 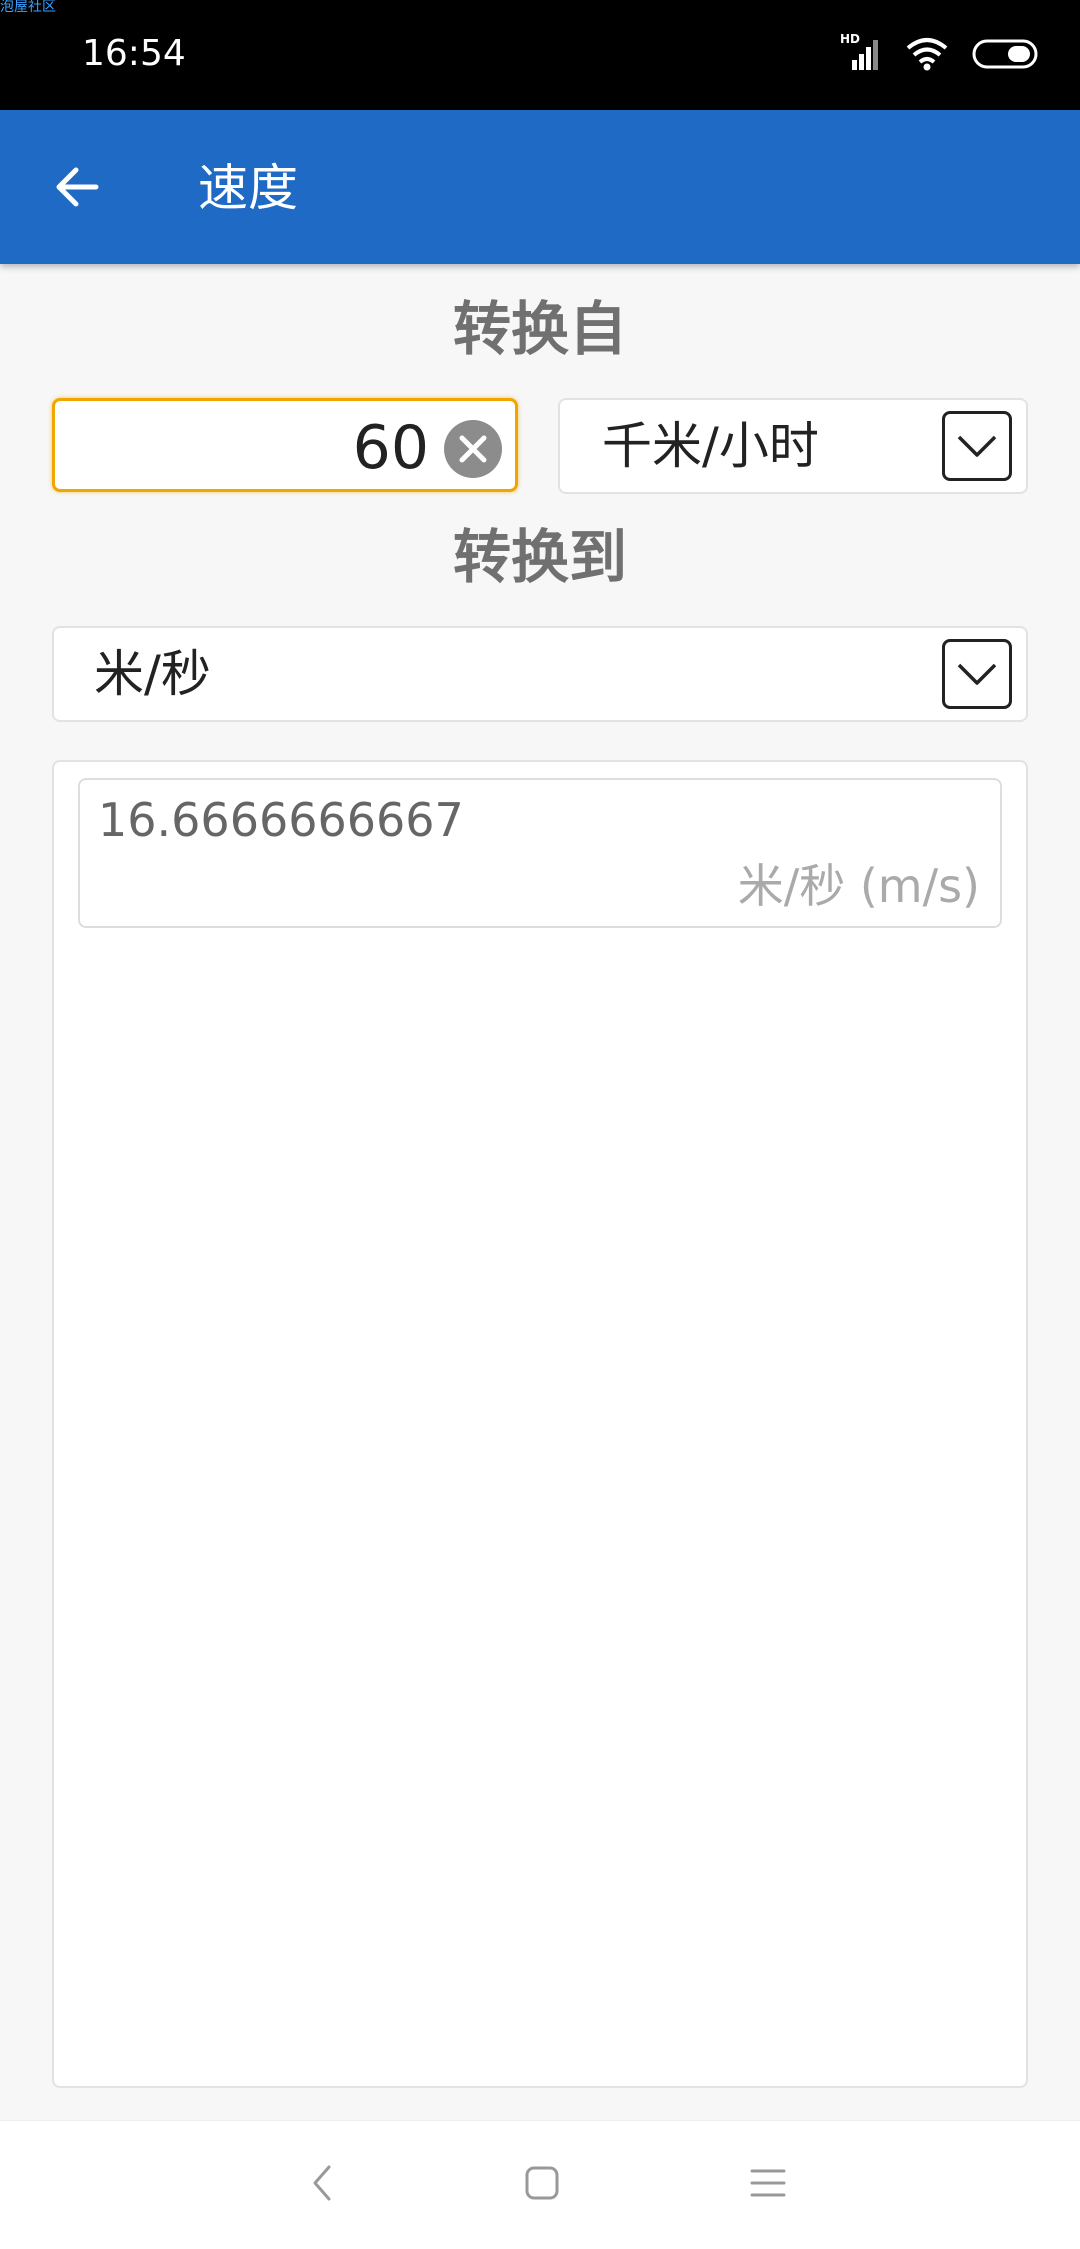 What do you see at coordinates (861, 52) in the screenshot?
I see `signal-icon: HD` at bounding box center [861, 52].